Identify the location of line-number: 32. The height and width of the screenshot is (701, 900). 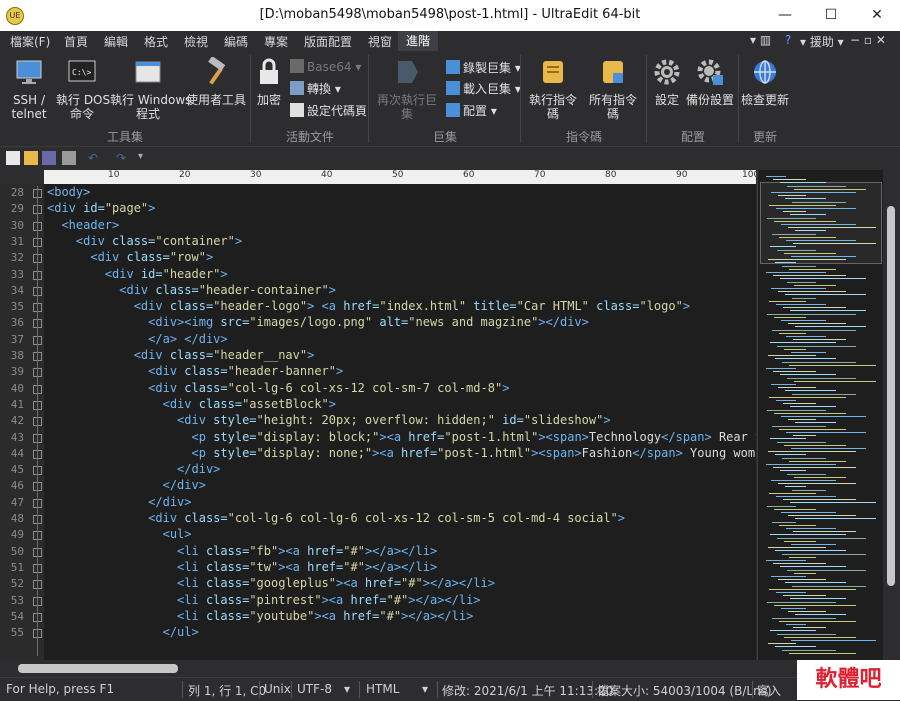
(17, 258).